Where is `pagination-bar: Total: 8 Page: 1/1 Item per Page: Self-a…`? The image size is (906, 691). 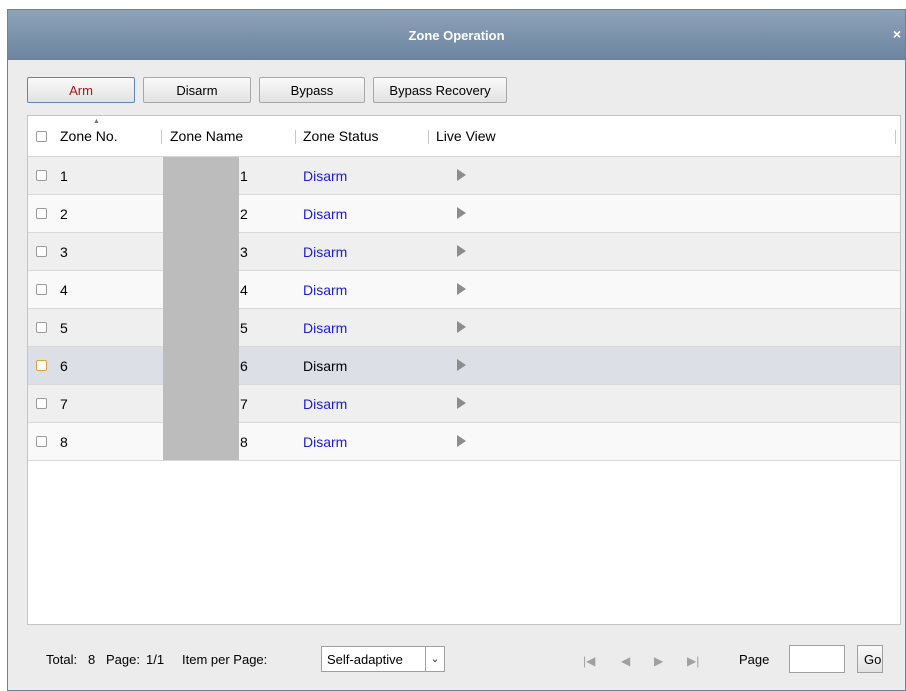
pagination-bar: Total: 8 Page: 1/1 Item per Page: Self-a… is located at coordinates (456, 657).